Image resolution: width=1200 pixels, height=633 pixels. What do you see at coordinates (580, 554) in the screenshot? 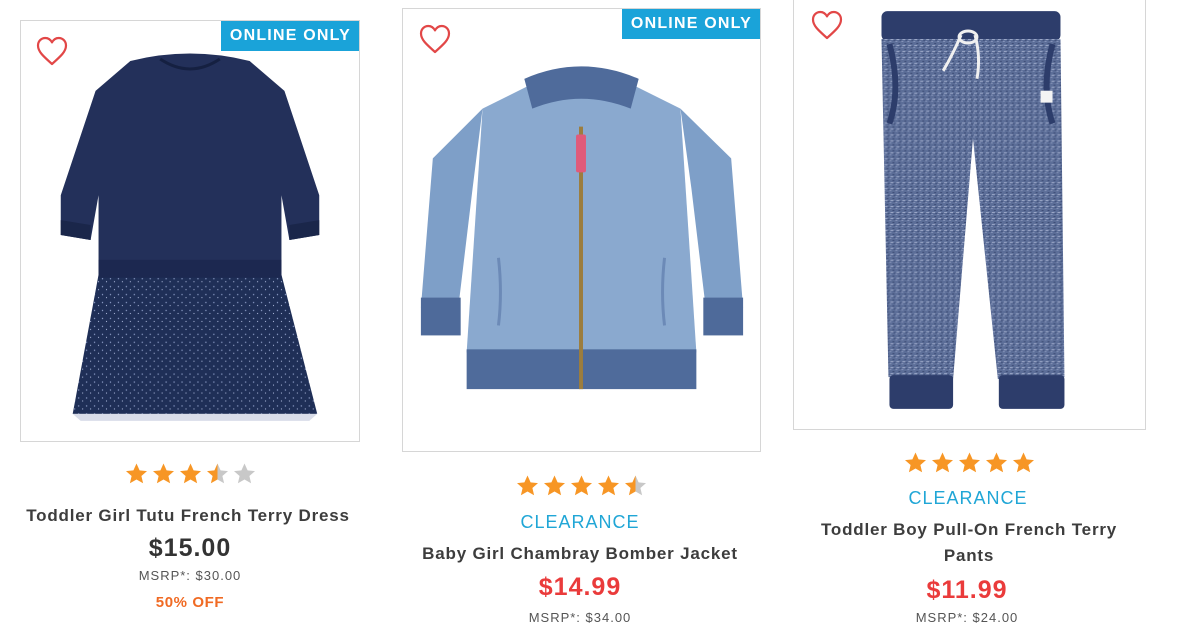
I see `product-name: Baby Girl Chambray Bomber Jacket` at bounding box center [580, 554].